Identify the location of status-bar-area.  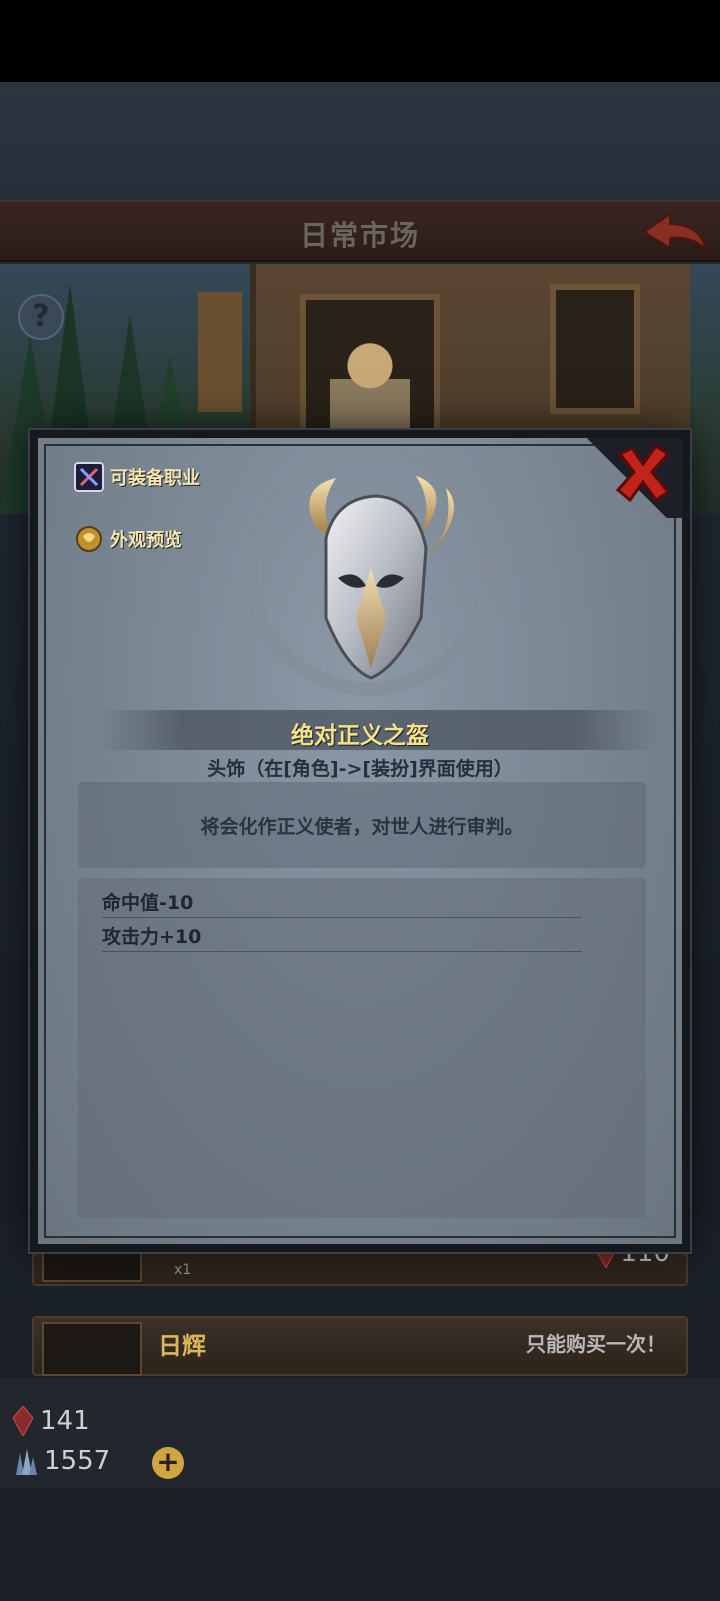
(360, 41).